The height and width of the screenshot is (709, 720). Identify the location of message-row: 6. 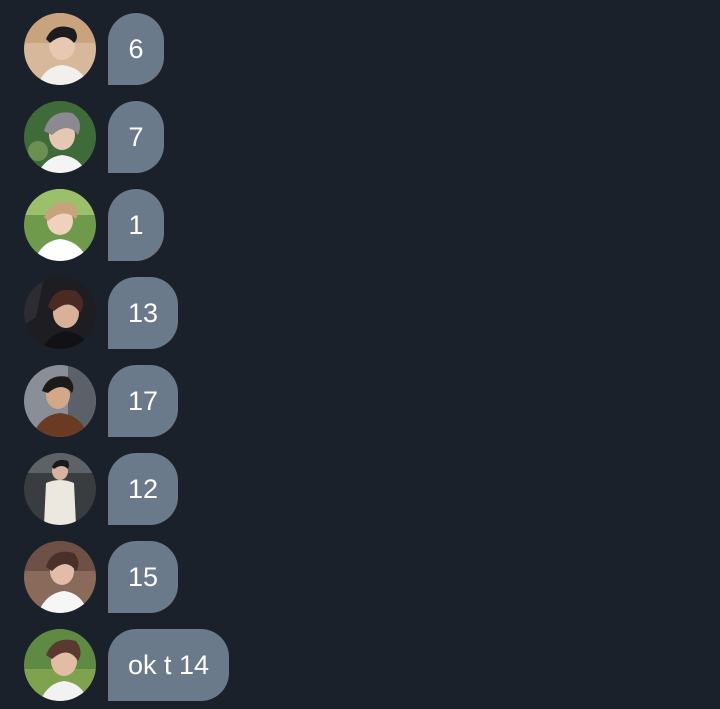
(94, 49).